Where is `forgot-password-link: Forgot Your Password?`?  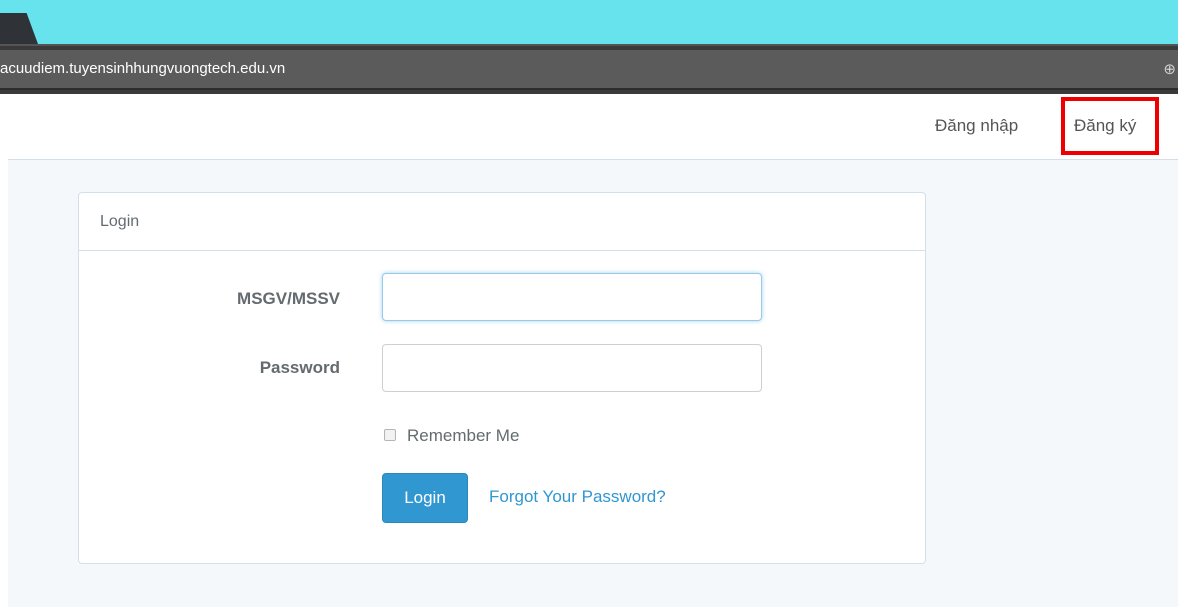
forgot-password-link: Forgot Your Password? is located at coordinates (577, 497).